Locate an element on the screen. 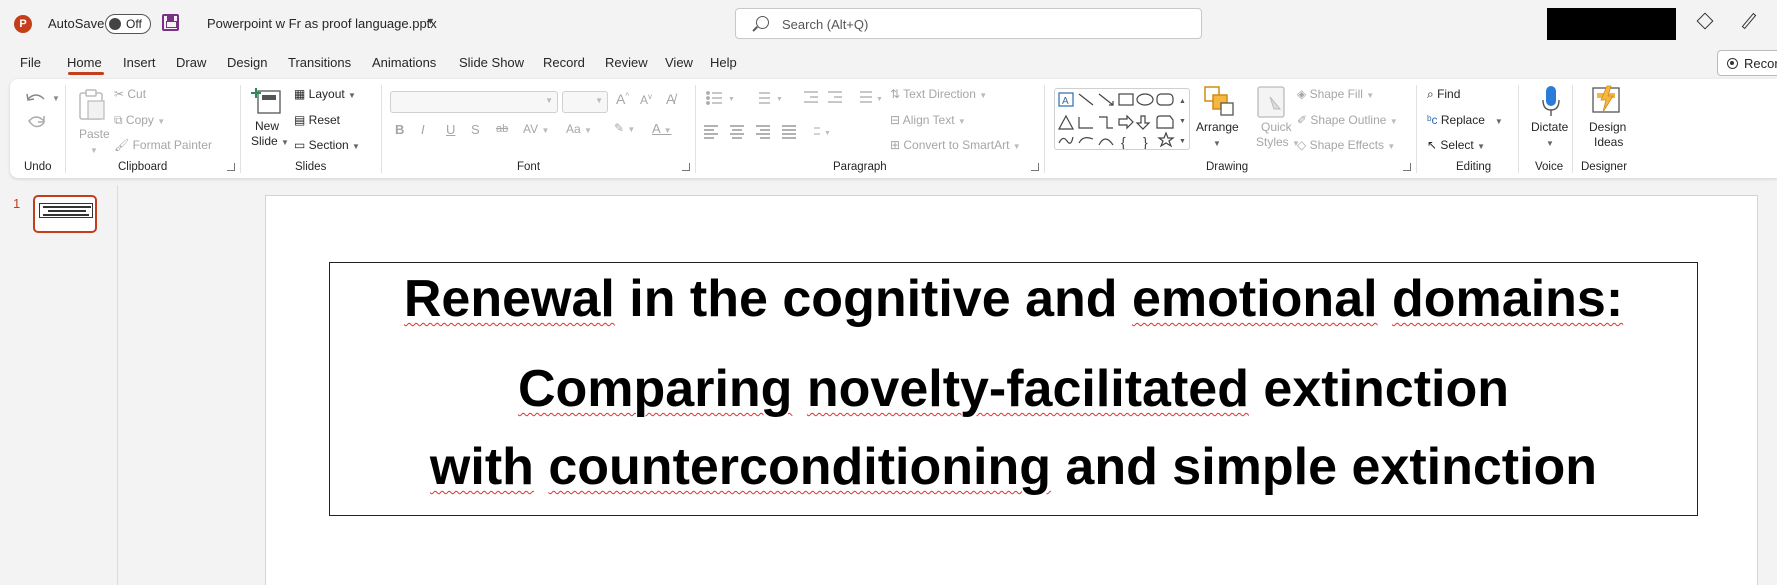  shape-outline-button: ✐ Shape Outline ▼ is located at coordinates (1347, 120).